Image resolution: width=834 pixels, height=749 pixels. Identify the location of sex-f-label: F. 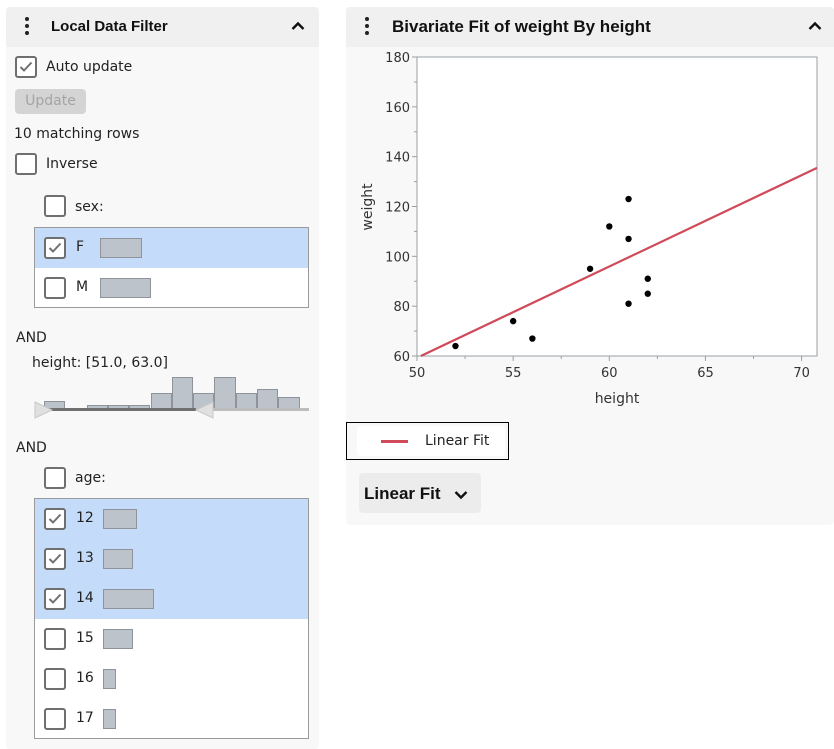
(80, 247).